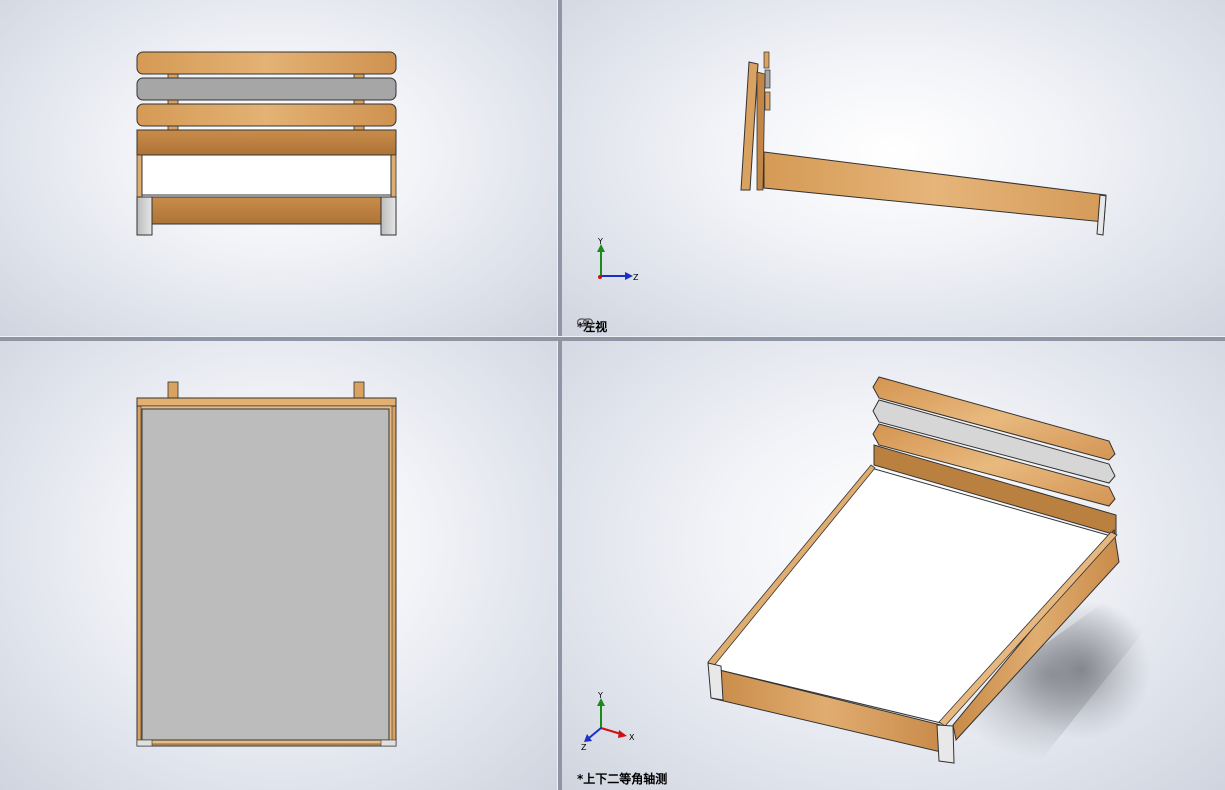 This screenshot has height=790, width=1225. I want to click on top-view-model, so click(266, 564).